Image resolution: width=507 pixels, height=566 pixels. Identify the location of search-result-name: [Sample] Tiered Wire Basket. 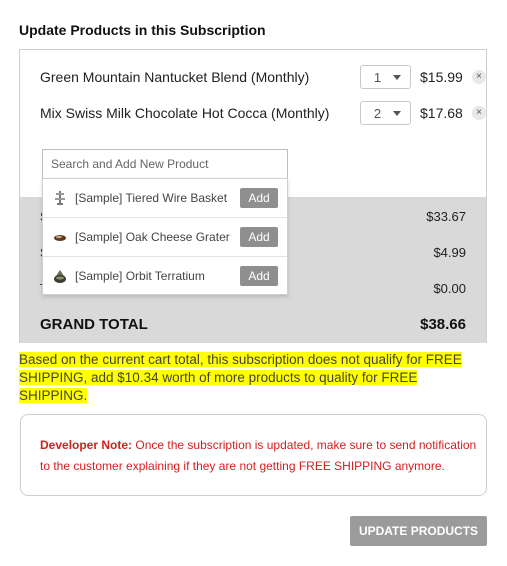
(151, 198).